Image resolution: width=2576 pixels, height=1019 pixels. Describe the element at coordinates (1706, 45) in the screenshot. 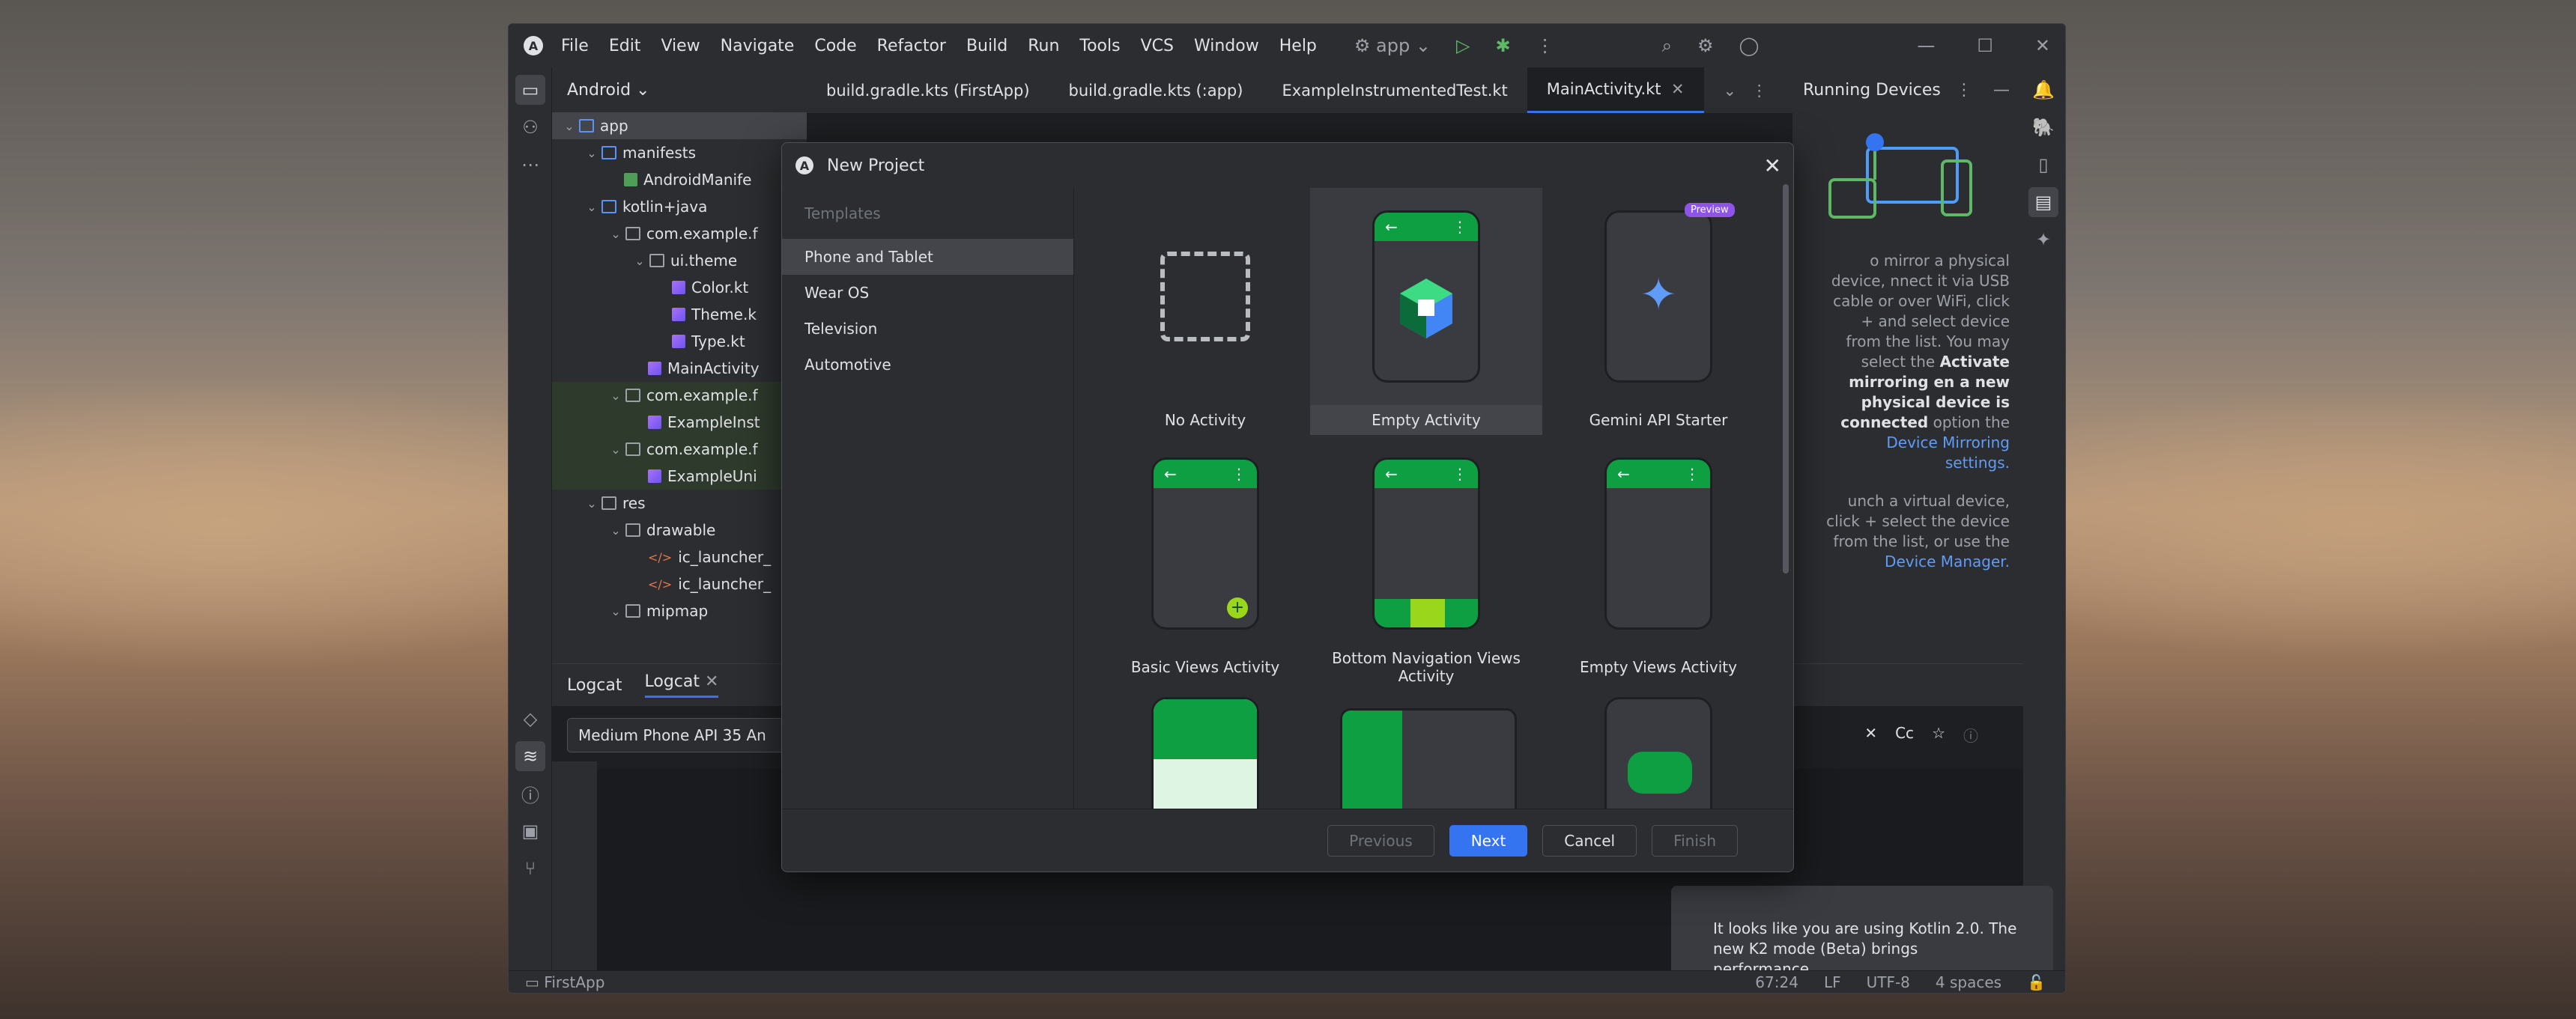

I see `settings-icon: ⚙` at that location.